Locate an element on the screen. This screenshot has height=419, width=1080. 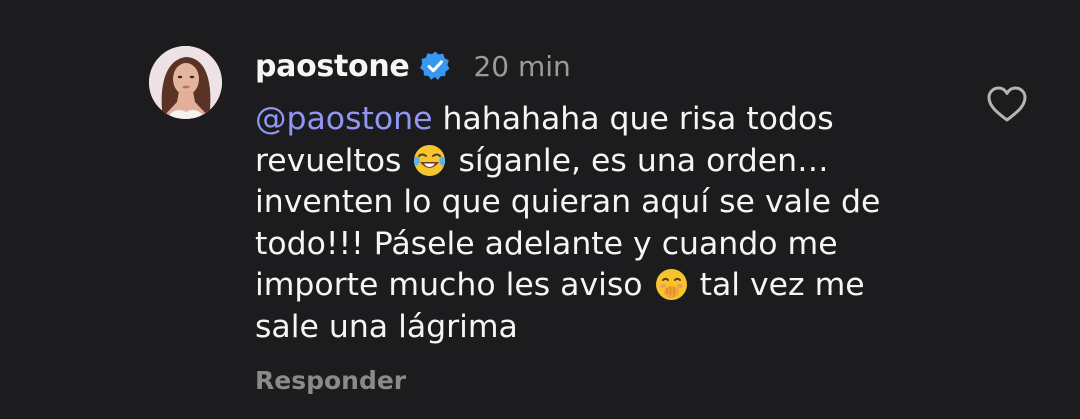
avatar-photo-icon is located at coordinates (185, 82).